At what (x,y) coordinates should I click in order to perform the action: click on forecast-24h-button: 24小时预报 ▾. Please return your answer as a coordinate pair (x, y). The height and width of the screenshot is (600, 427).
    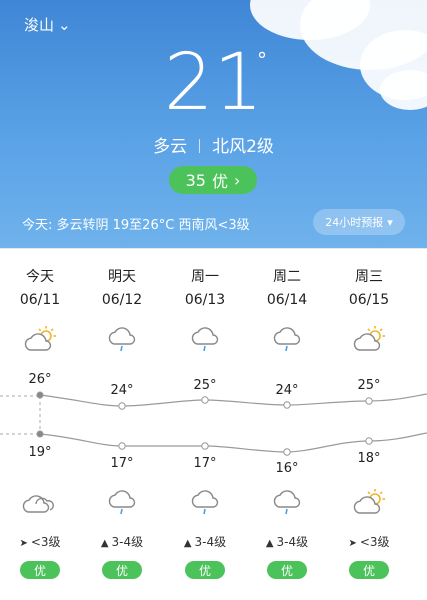
    Looking at the image, I should click on (359, 222).